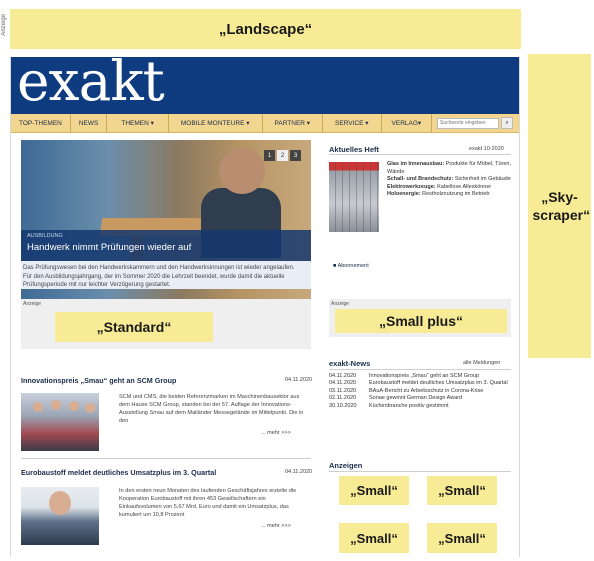 The image size is (594, 561). Describe the element at coordinates (340, 304) in the screenshot. I see `ad-small-plus-anzeige-label: Anzeige` at that location.